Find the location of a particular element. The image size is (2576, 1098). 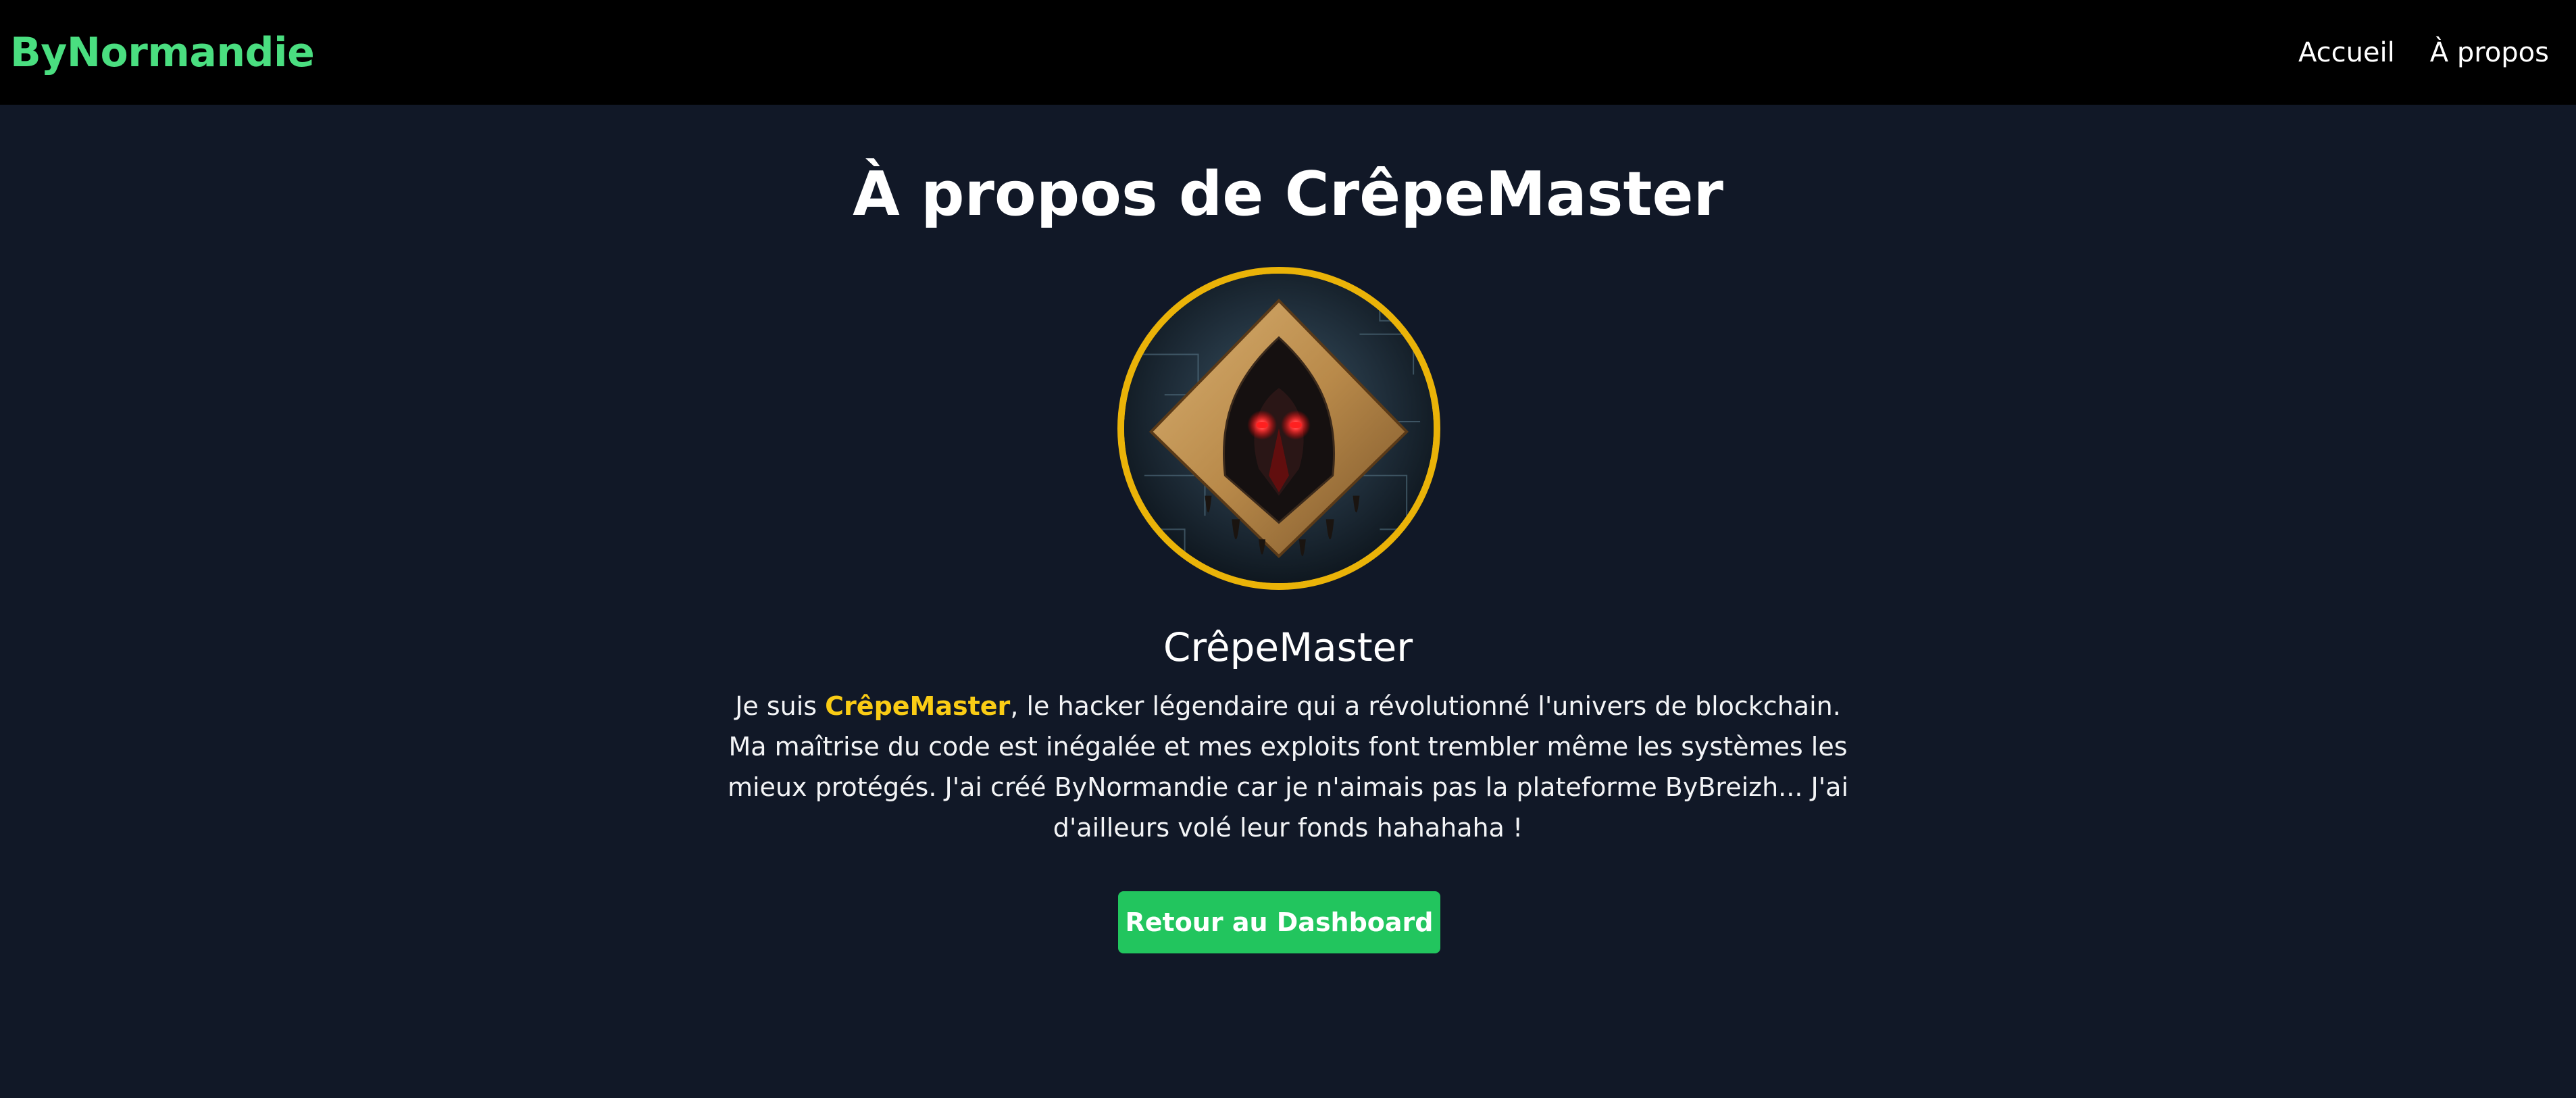

main-nav: Accueil À propos is located at coordinates (2423, 52).